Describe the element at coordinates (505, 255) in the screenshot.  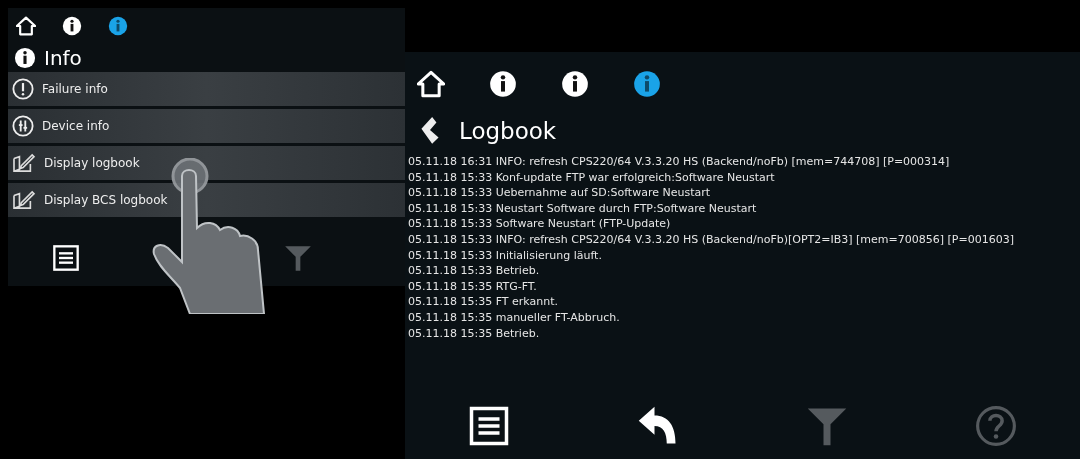
I see `log-entry: 05.11.18 15:33 Initialisierung läuft.` at that location.